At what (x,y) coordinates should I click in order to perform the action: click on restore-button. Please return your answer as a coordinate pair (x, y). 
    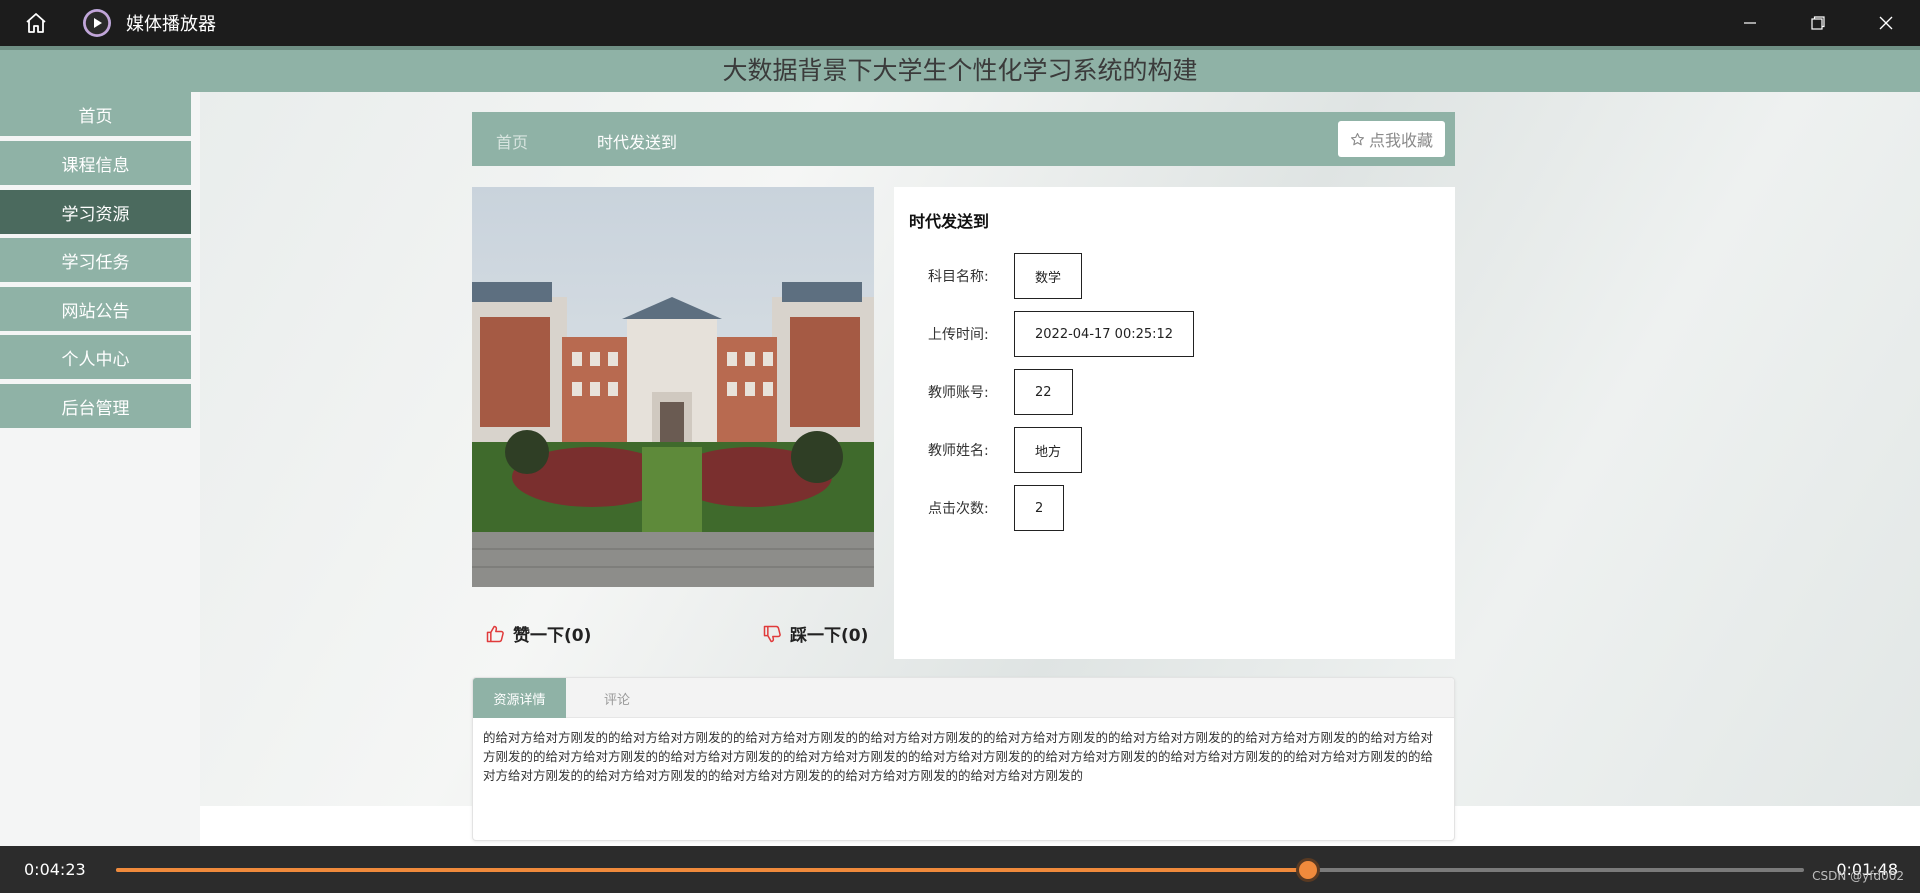
    Looking at the image, I should click on (1818, 23).